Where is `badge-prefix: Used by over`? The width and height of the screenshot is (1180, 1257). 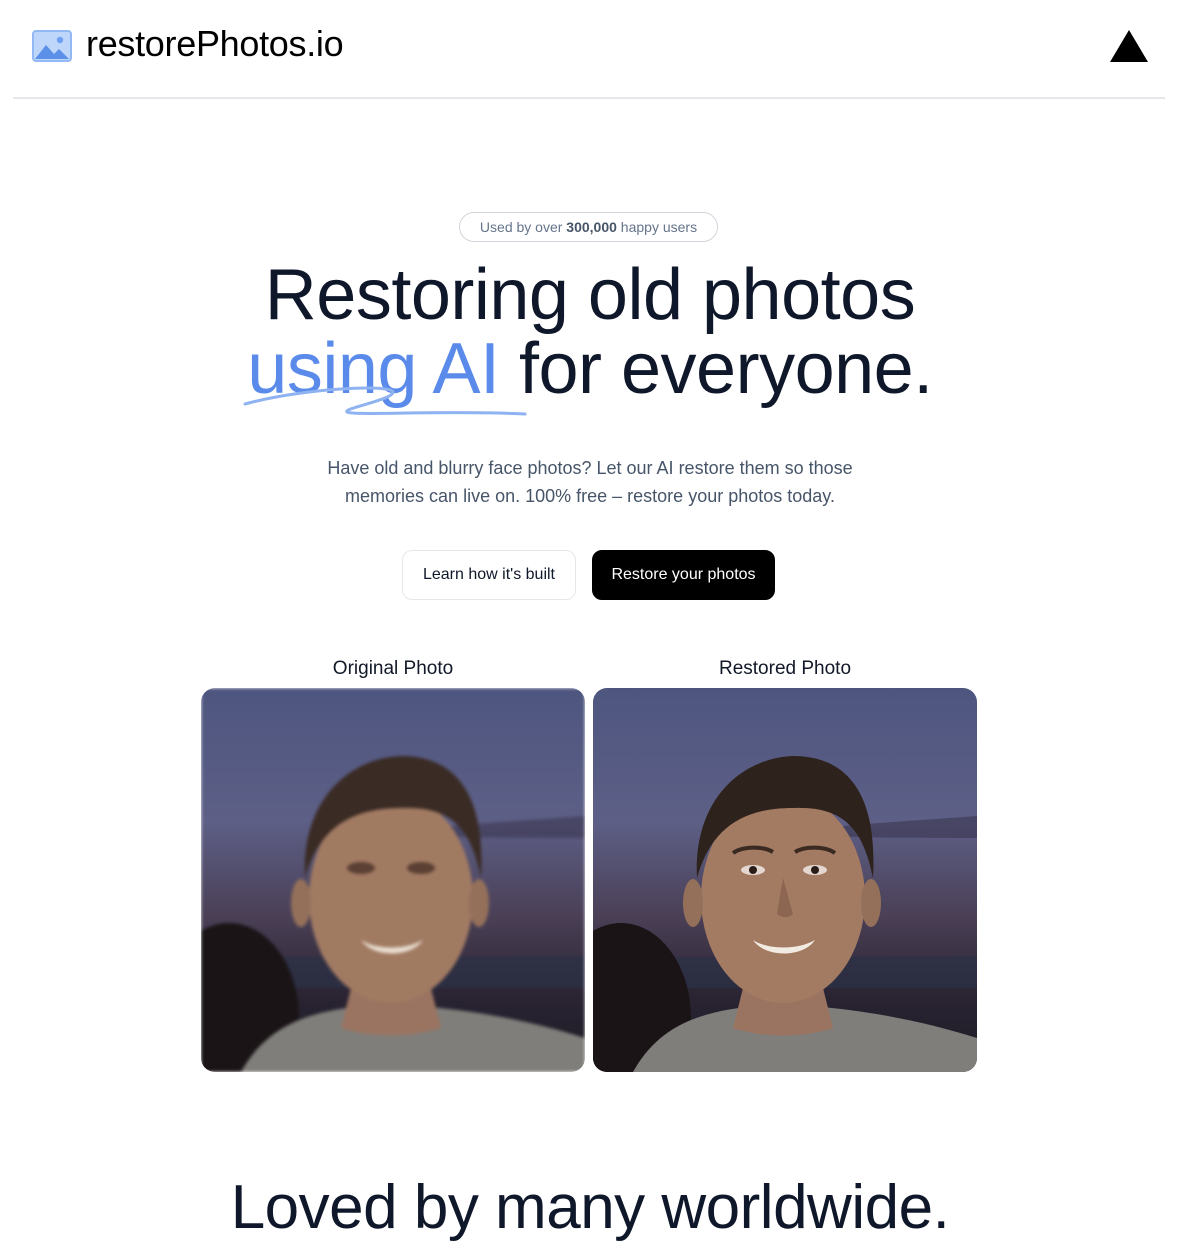
badge-prefix: Used by over is located at coordinates (523, 227).